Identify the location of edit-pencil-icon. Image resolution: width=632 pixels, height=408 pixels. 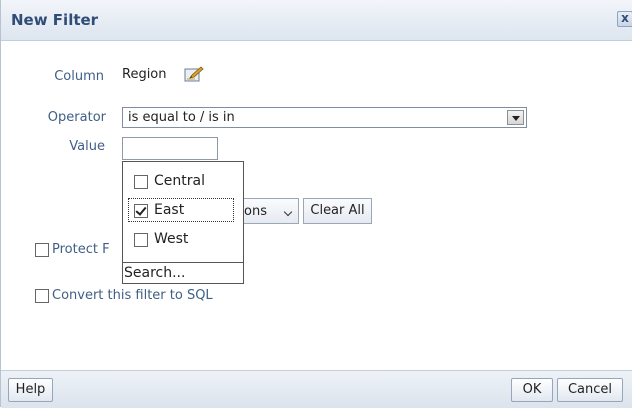
(194, 74).